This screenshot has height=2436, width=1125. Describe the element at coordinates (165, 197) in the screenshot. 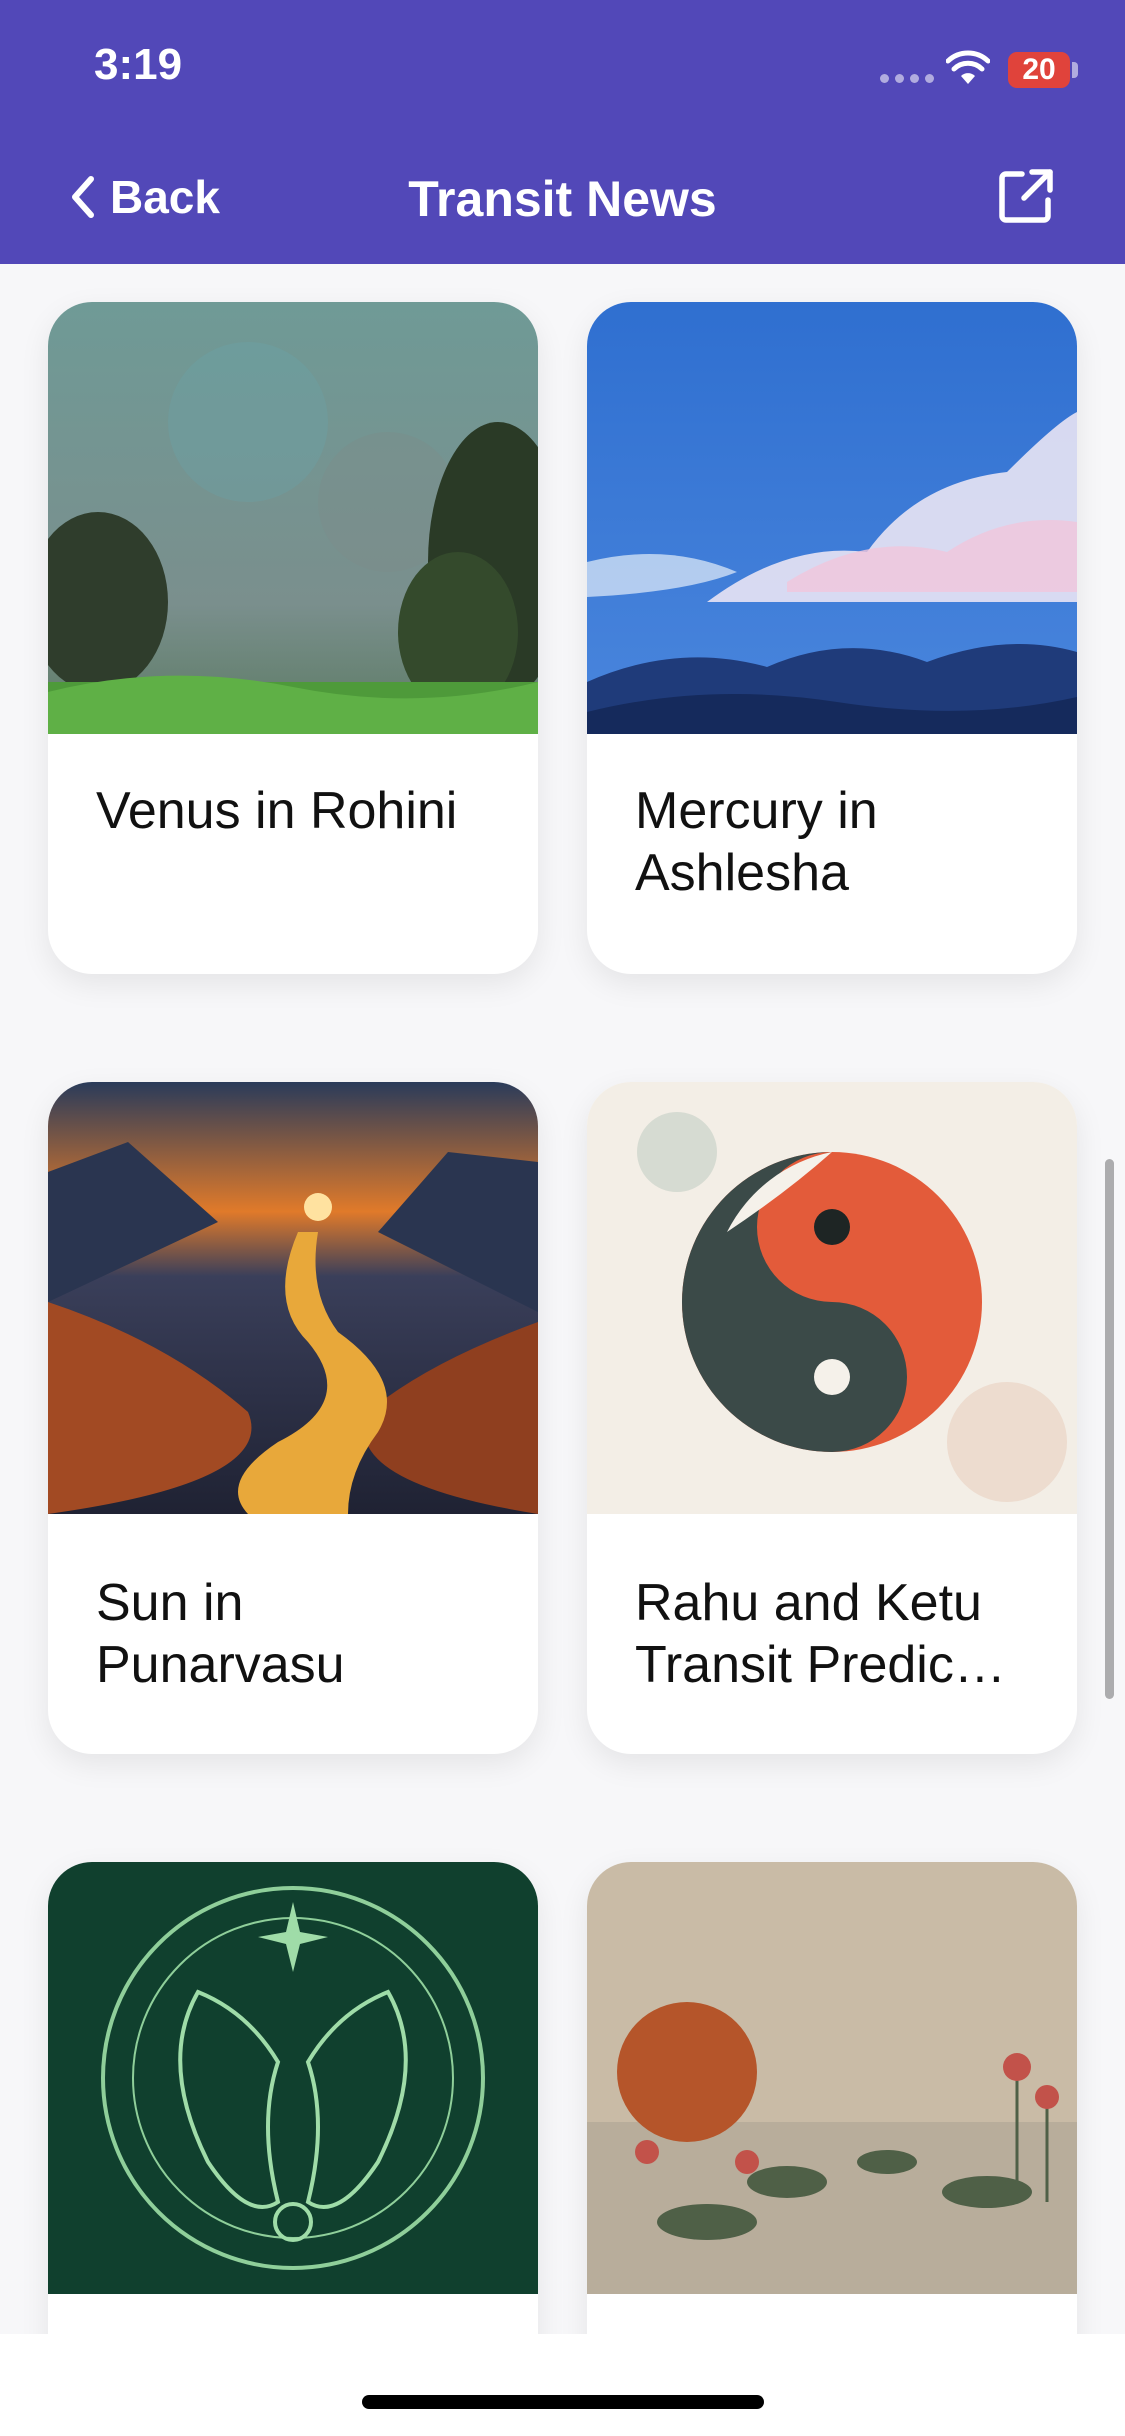

I see `back-label: Back` at that location.